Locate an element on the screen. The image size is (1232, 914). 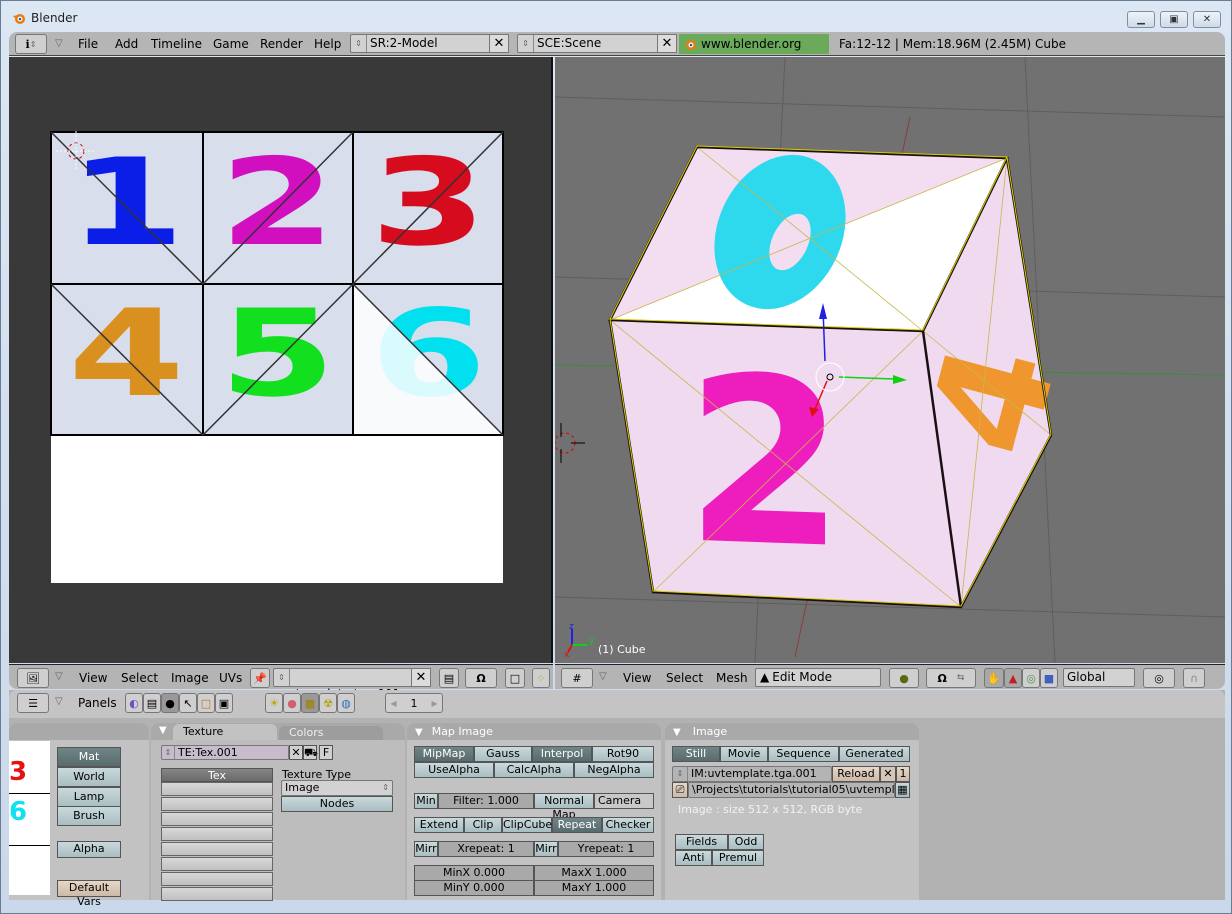
uv-sync-button: □ is located at coordinates (515, 678).